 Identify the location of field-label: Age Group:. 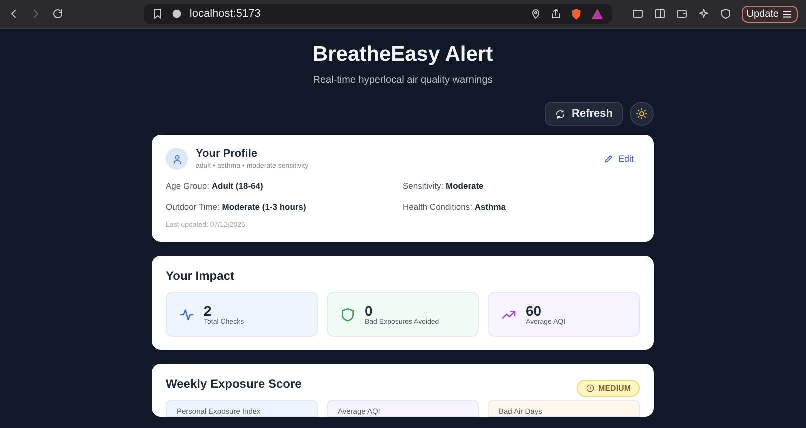
(188, 186).